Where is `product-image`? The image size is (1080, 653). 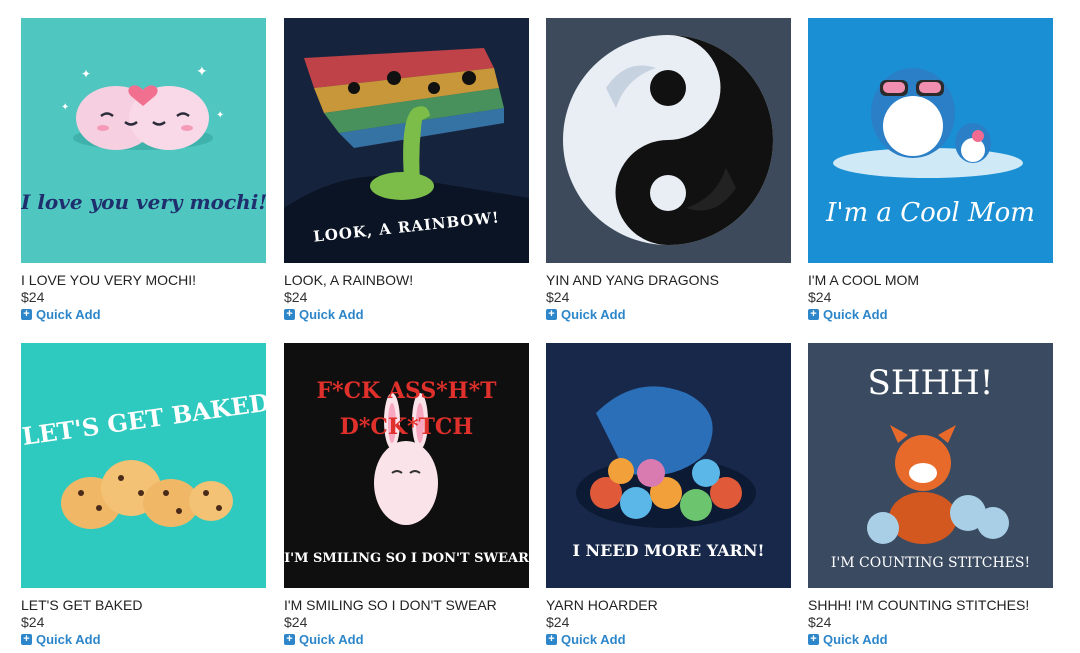 product-image is located at coordinates (668, 140).